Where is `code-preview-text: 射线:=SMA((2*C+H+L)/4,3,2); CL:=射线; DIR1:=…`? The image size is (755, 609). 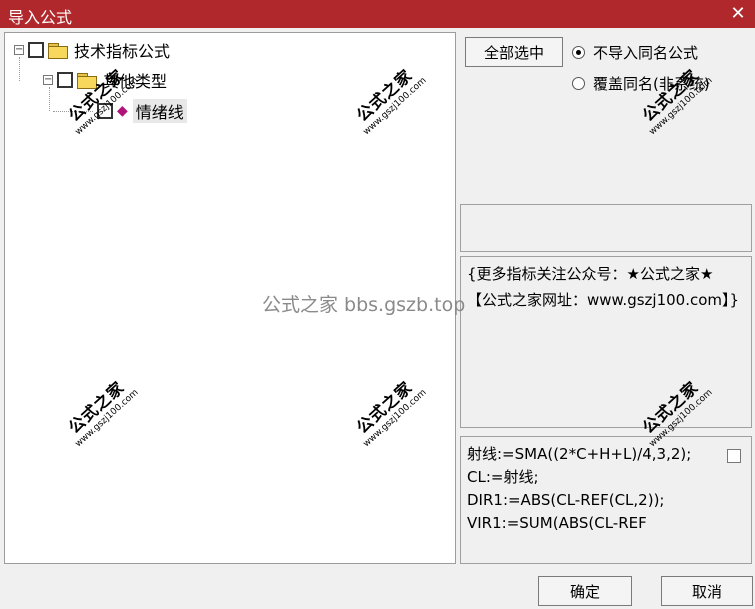 code-preview-text: 射线:=SMA((2*C+H+L)/4,3,2); CL:=射线; DIR1:=… is located at coordinates (579, 488).